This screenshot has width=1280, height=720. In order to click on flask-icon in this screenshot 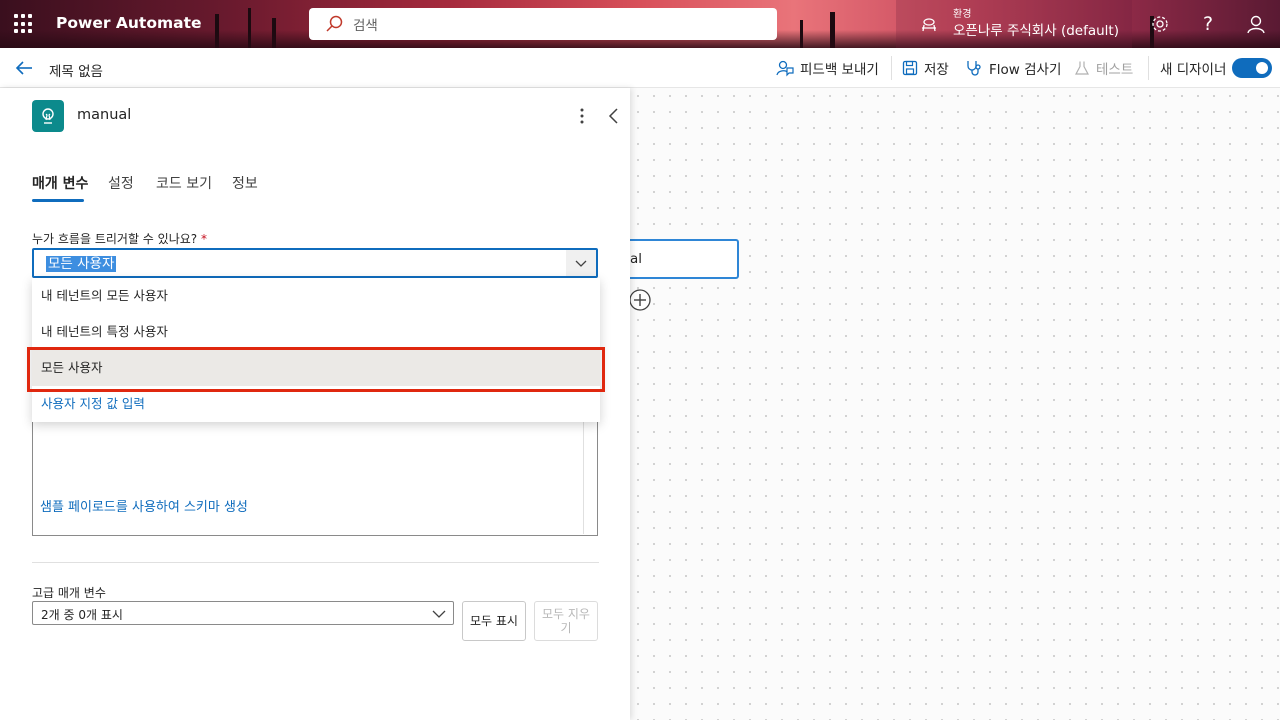, I will do `click(1082, 68)`.